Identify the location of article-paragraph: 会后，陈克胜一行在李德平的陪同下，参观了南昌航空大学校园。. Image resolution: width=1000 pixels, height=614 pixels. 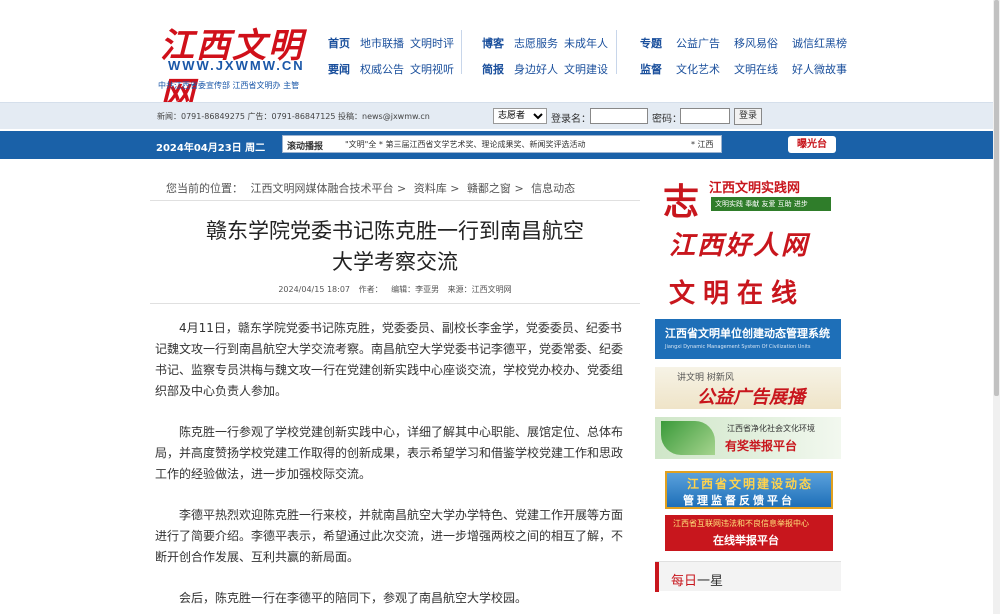
(353, 598).